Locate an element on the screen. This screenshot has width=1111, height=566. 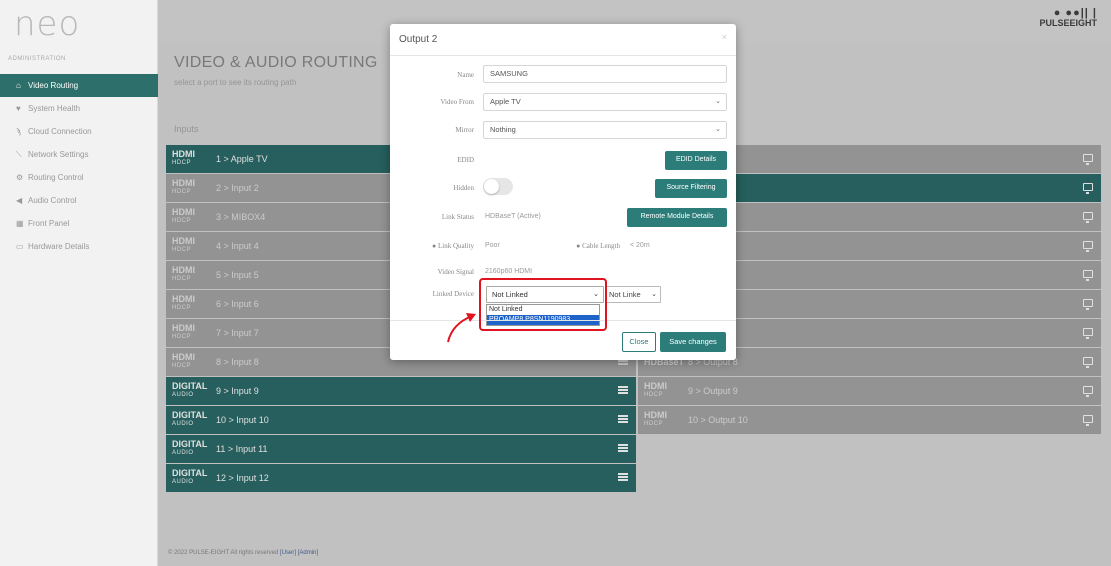
mirror-select: Nothing ⌄ is located at coordinates (605, 130).